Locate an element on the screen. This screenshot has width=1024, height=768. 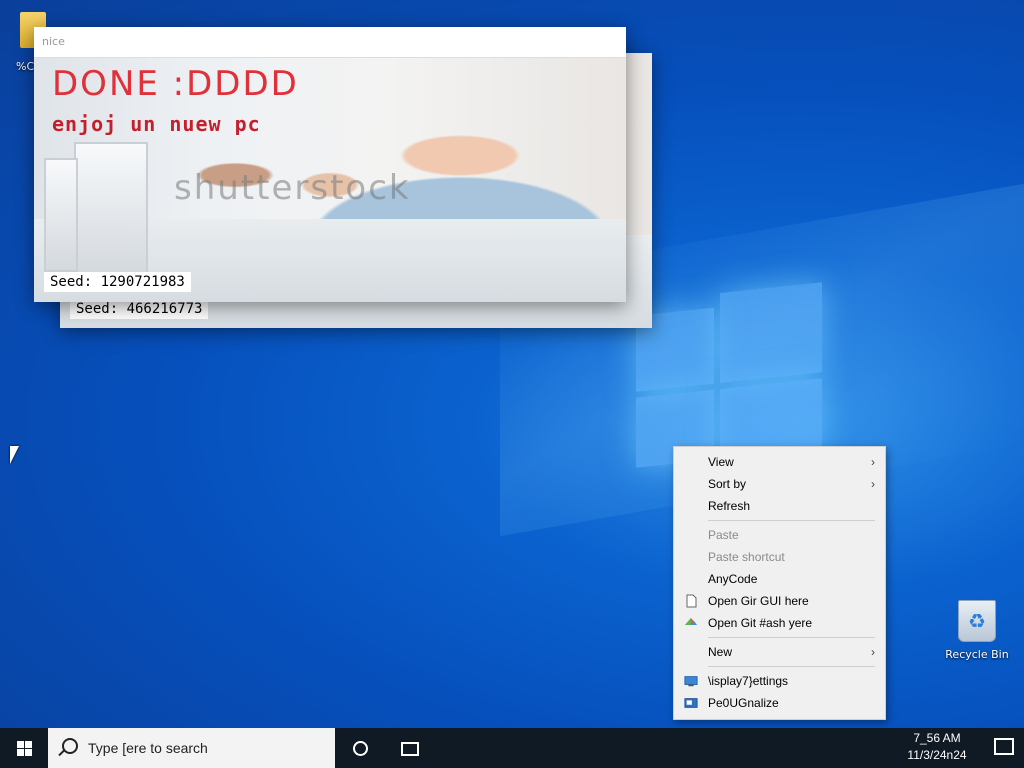
photo-headline: DONE :DDDD is located at coordinates (175, 84).